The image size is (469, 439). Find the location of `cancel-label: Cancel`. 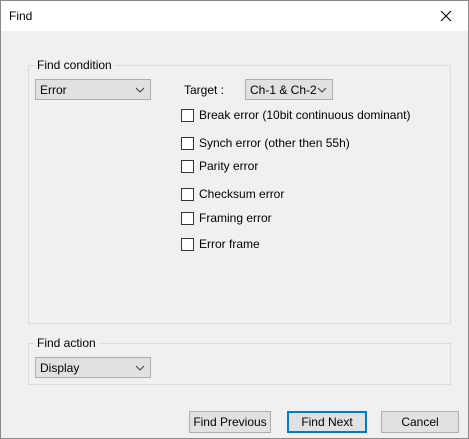

cancel-label: Cancel is located at coordinates (420, 422).